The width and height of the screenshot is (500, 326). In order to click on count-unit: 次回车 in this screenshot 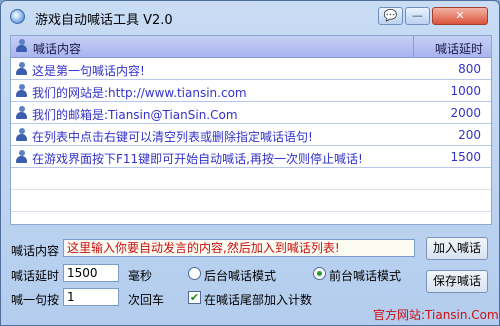, I will do `click(146, 300)`.